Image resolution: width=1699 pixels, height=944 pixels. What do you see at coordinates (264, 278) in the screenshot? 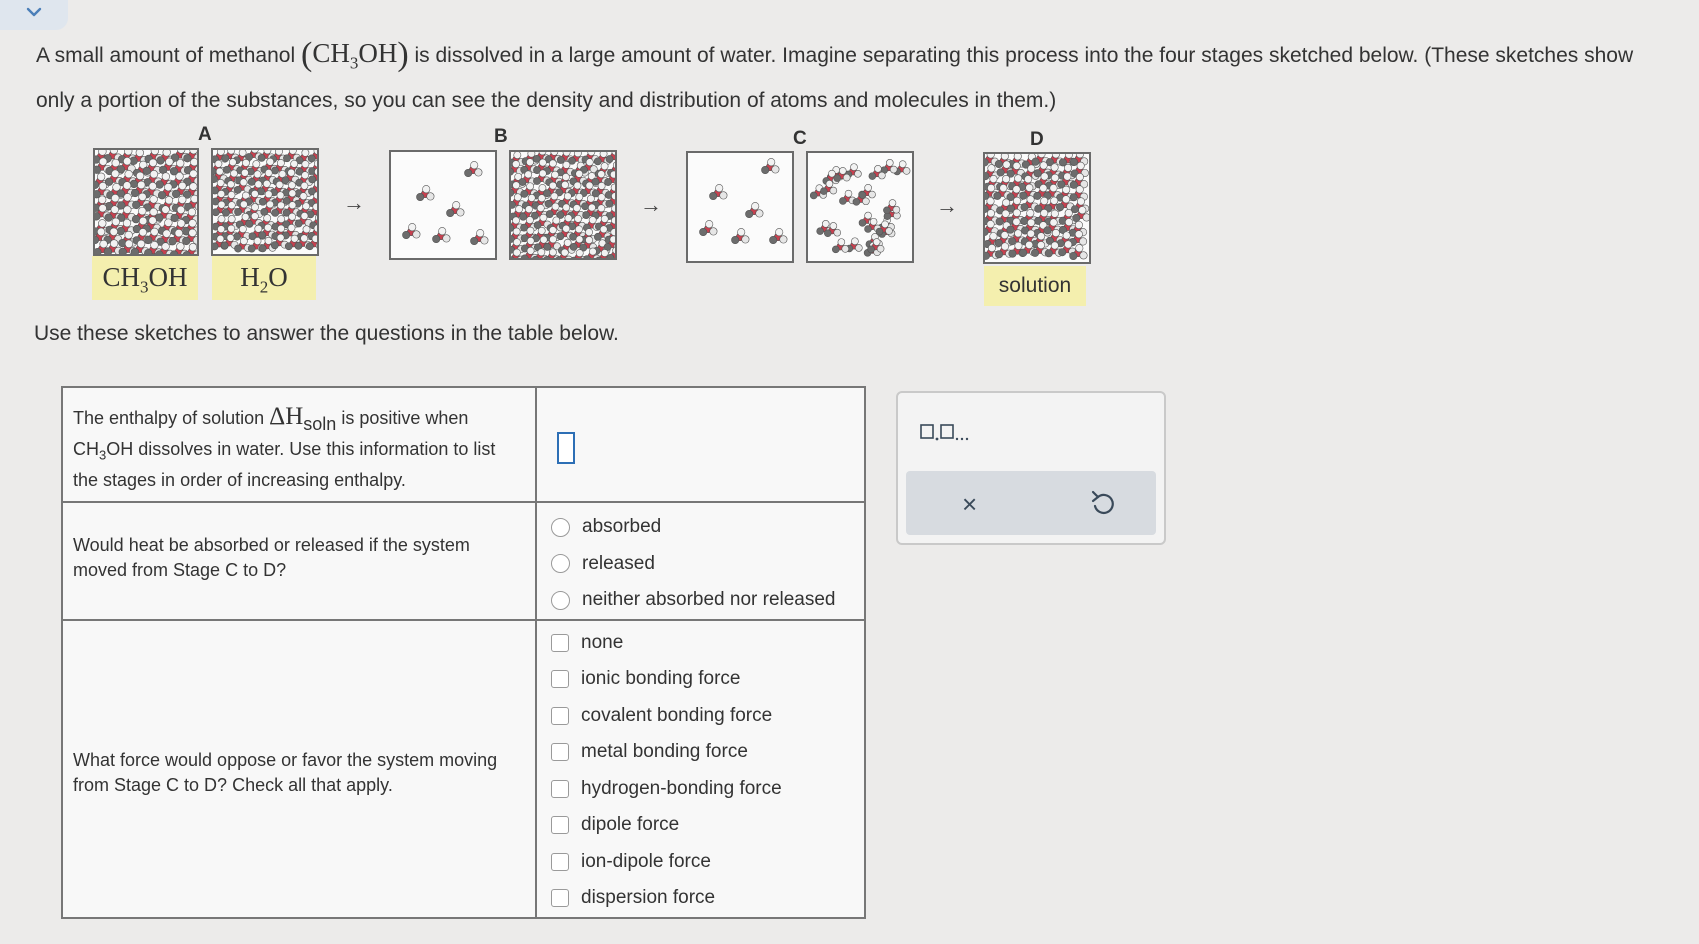
I see `water-label: H2O` at bounding box center [264, 278].